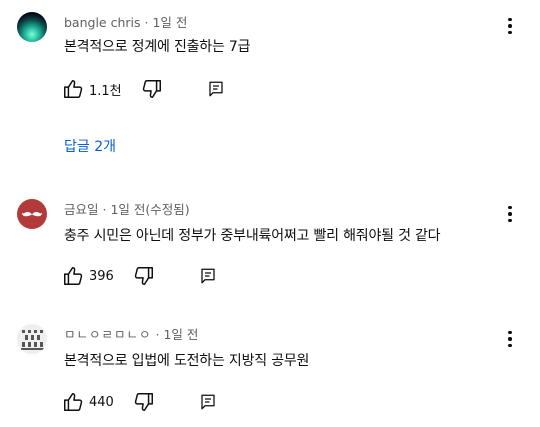  I want to click on author-name: bangle chris, so click(102, 22).